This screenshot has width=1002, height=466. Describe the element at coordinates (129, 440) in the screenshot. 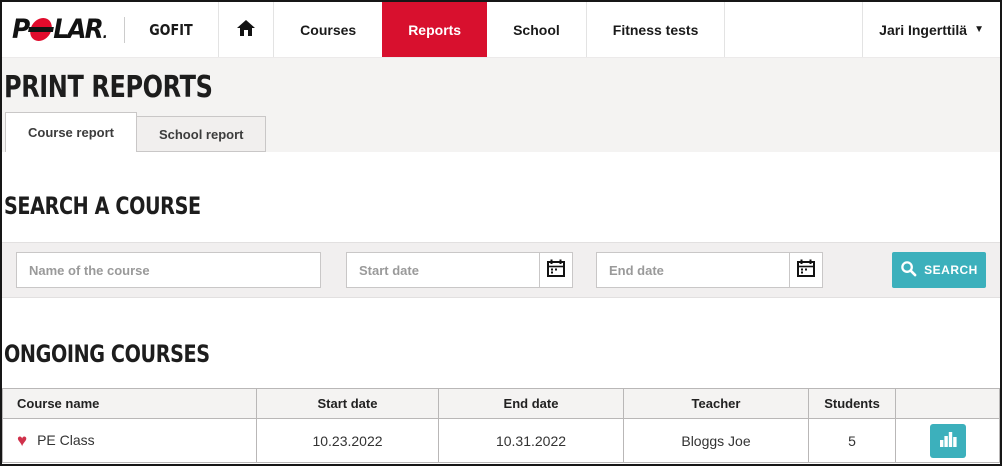

I see `course-name-cell: ♥ PE Class` at that location.